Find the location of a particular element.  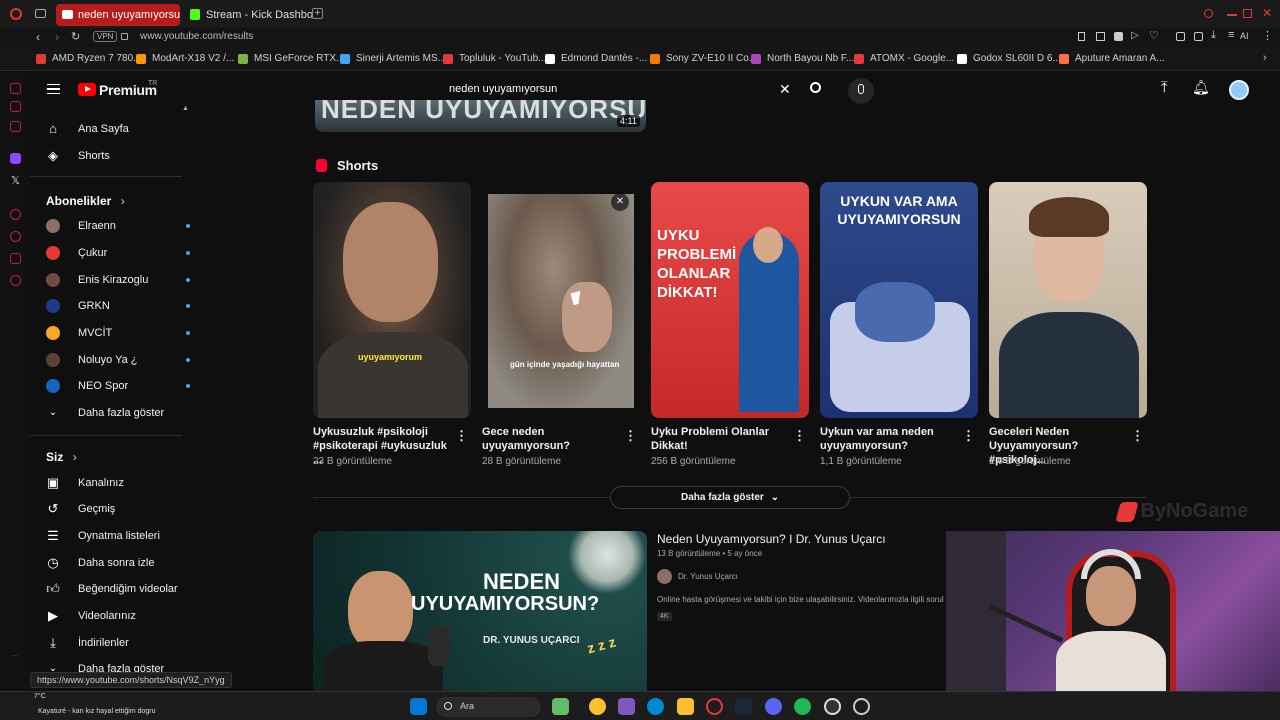

hamburger-menu-icon is located at coordinates (53, 89).